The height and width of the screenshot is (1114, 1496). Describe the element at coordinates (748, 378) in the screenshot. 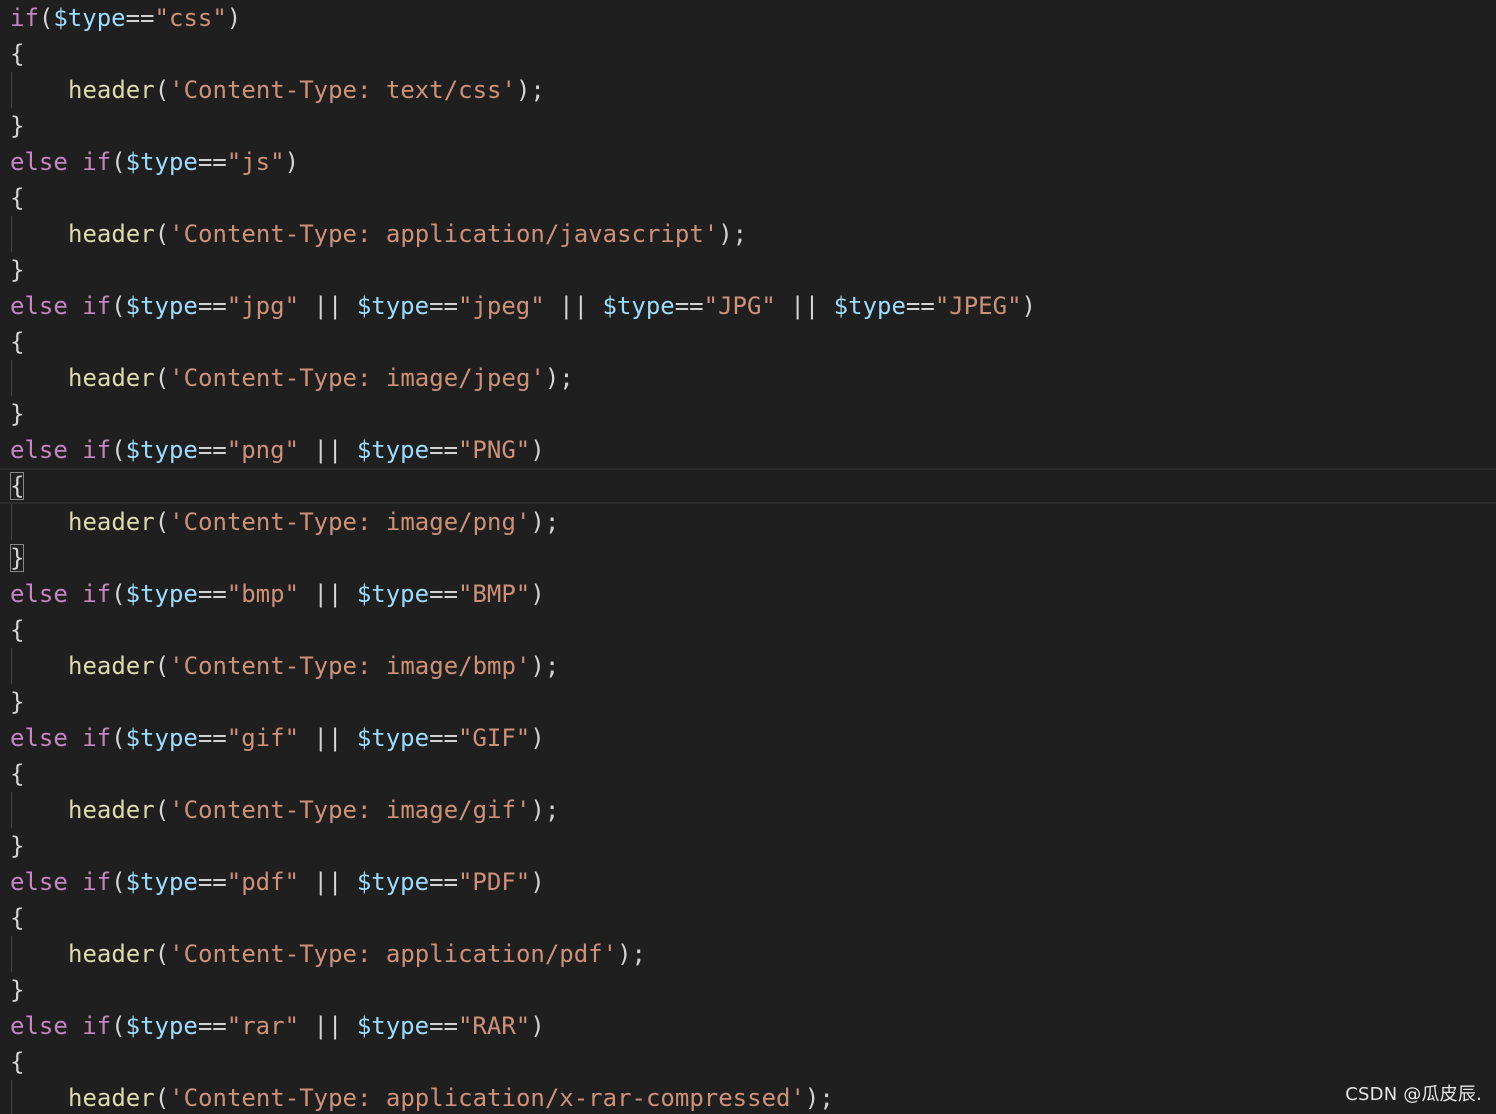

I see `code-line: header('Content-Type: image/jpeg');` at that location.